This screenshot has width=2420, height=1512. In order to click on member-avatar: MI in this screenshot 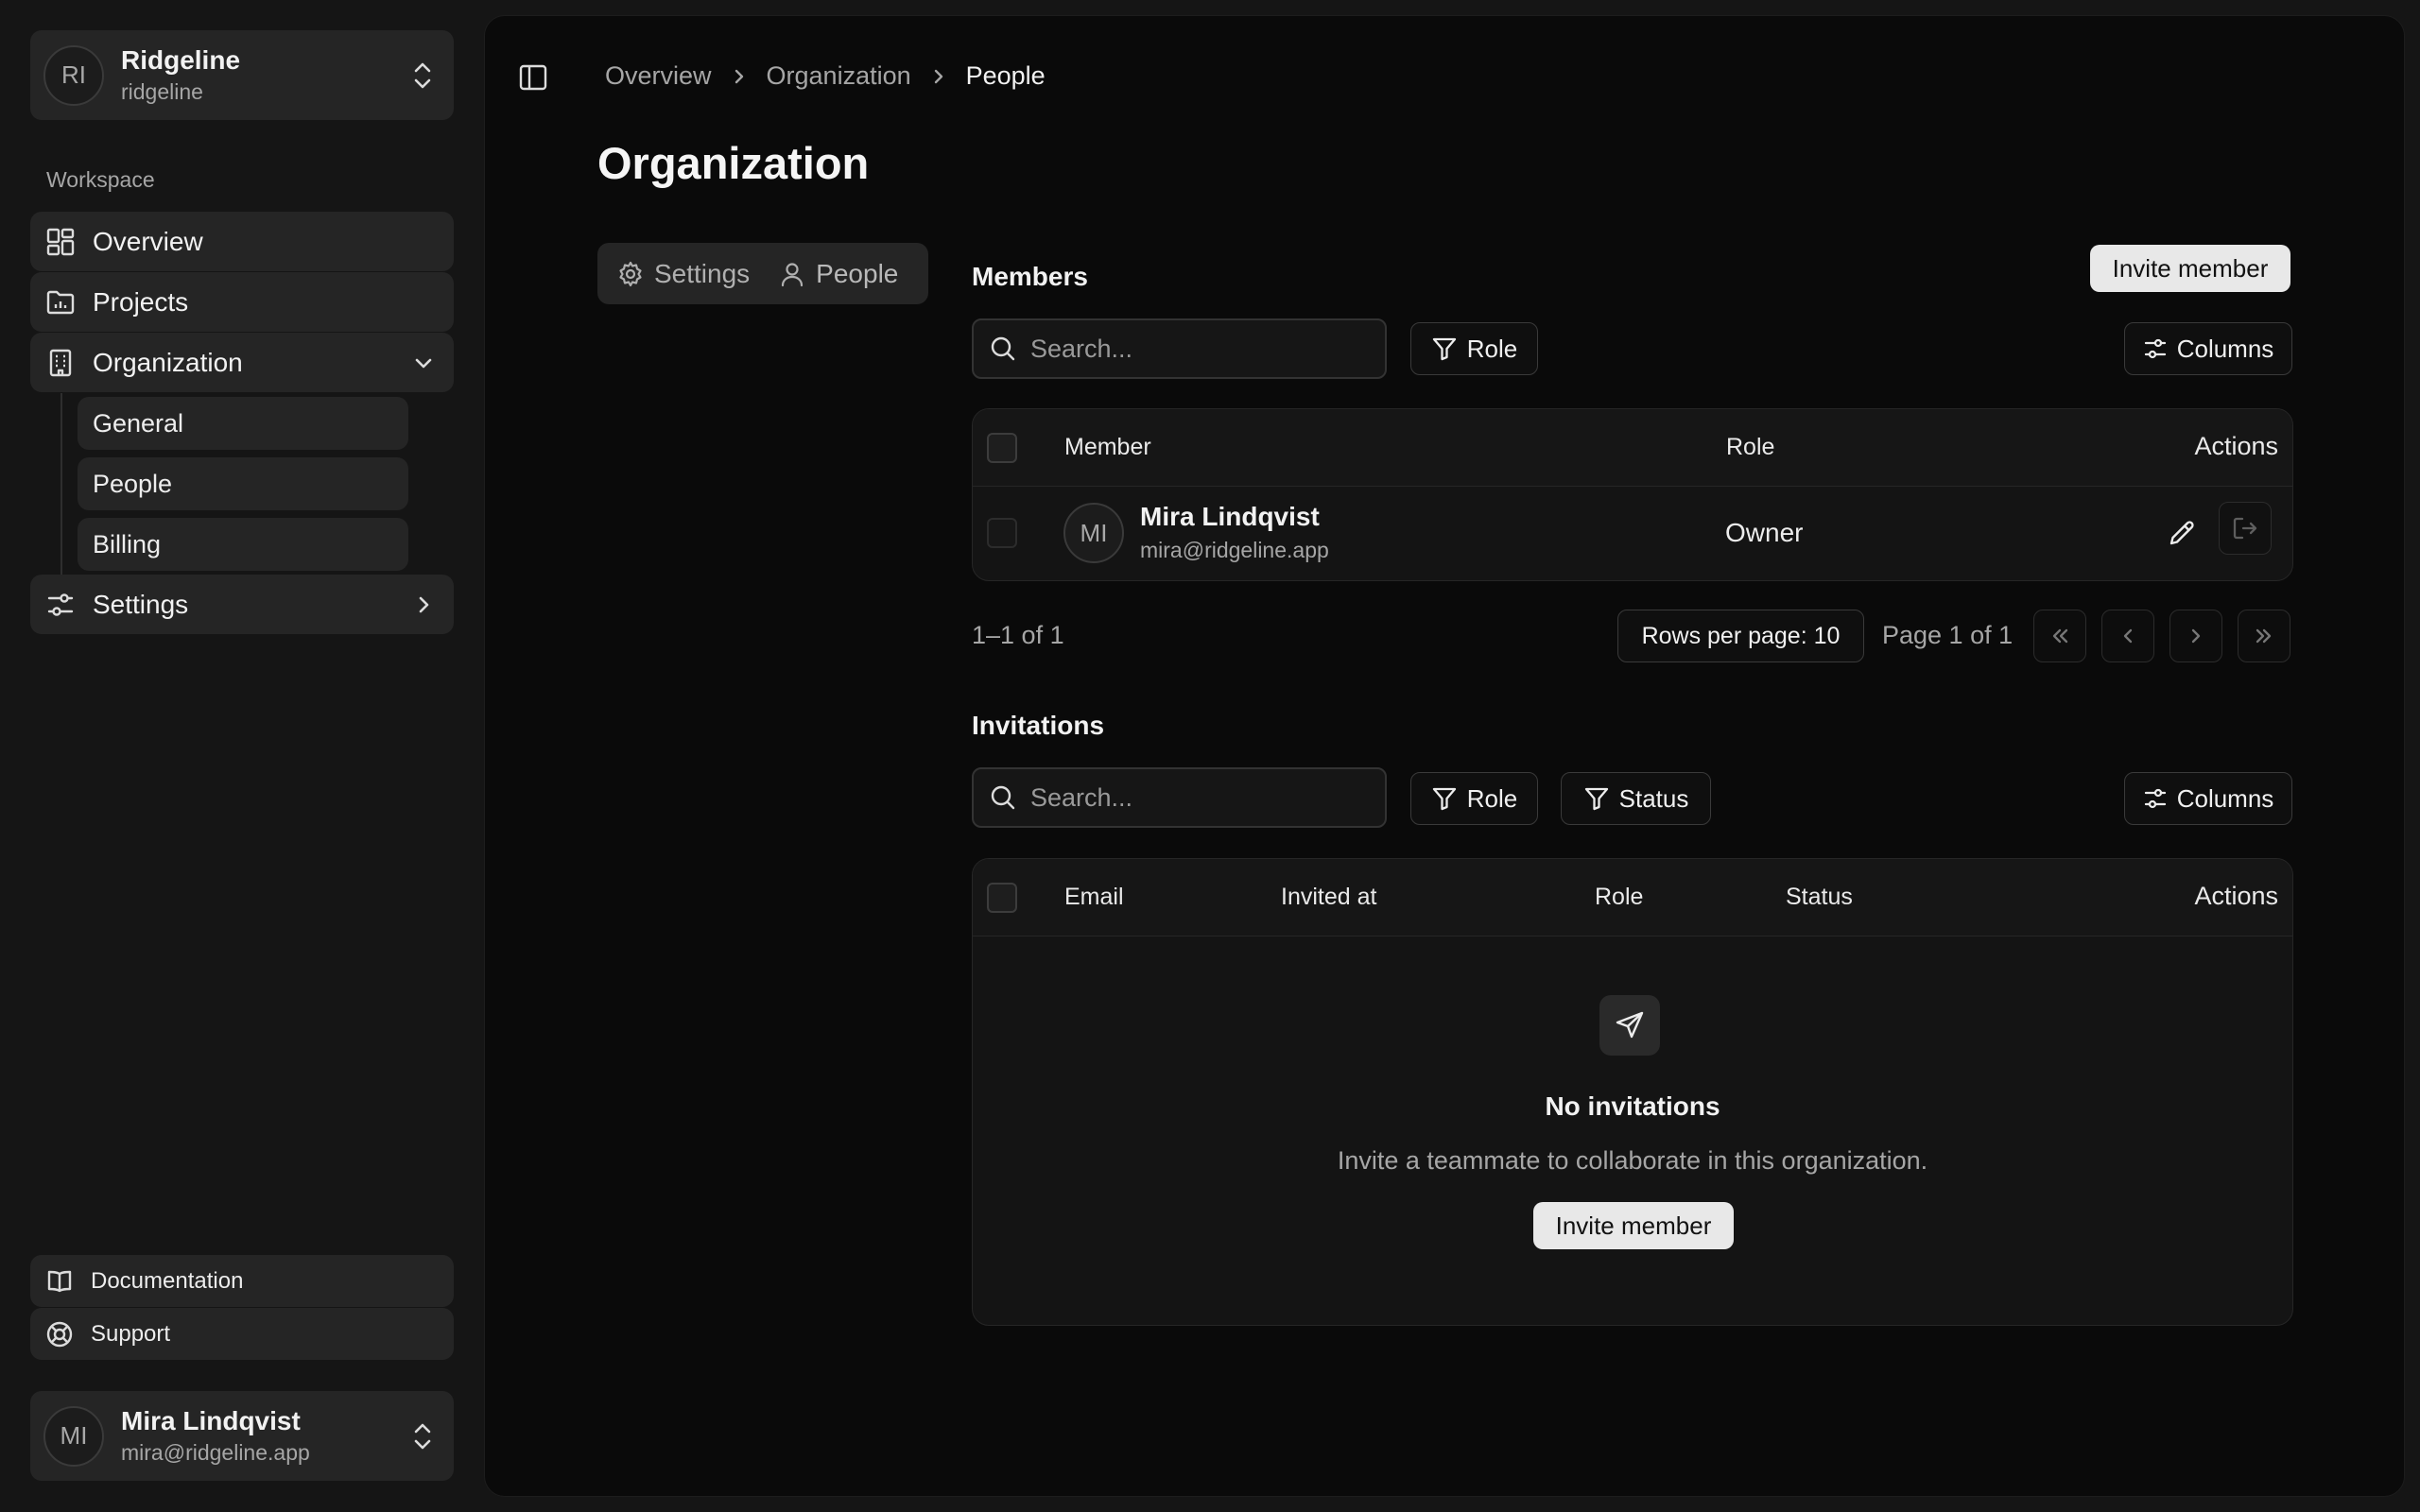, I will do `click(1093, 533)`.